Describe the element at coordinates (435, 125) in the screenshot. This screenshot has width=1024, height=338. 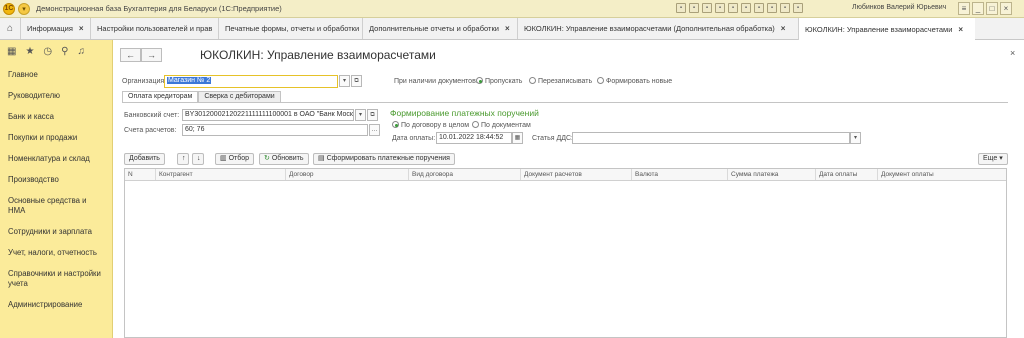
I see `radio-label: По договору в целом` at that location.